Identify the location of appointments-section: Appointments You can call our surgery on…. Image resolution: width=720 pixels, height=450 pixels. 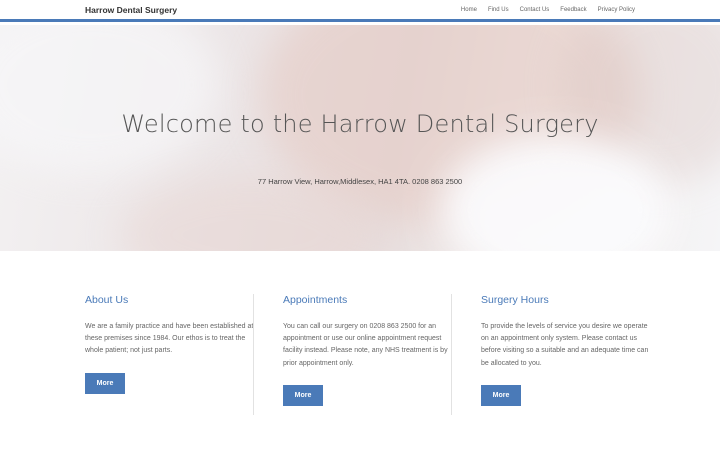
(368, 350).